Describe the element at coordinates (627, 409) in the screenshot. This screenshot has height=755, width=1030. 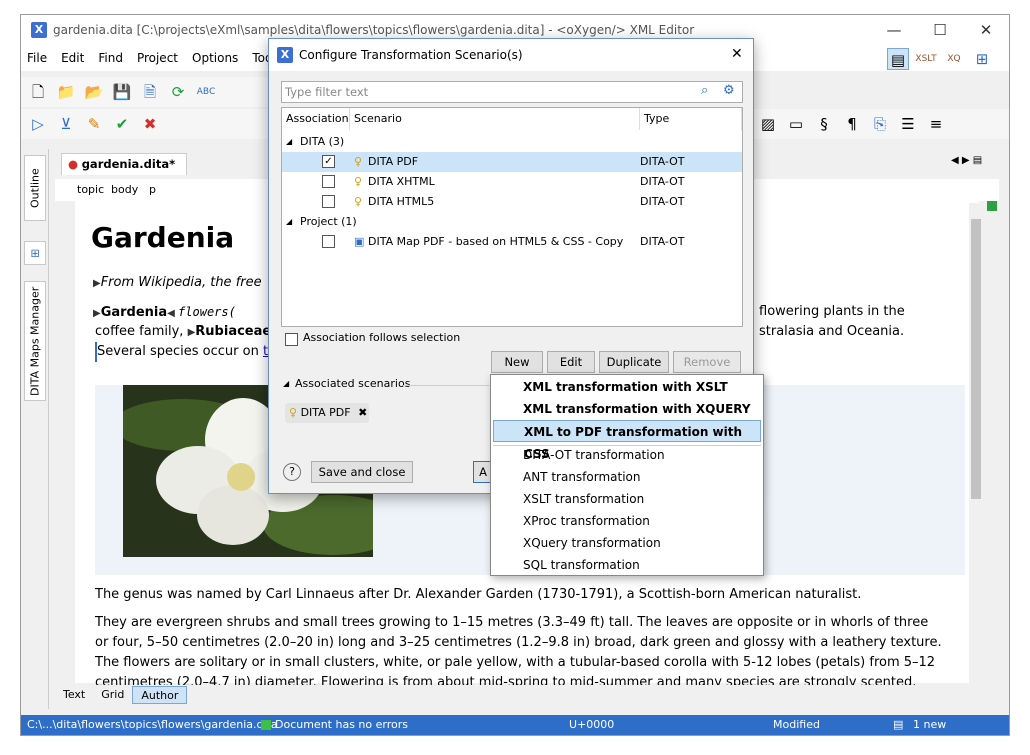
I see `menu-item-xquery: XML transformation with XQUERY` at that location.